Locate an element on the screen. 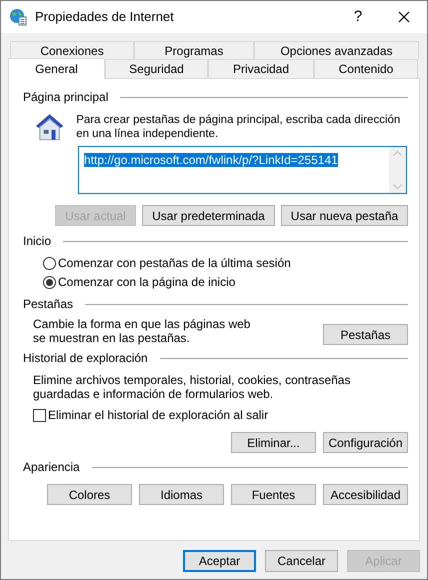  button: Usar predeterminada is located at coordinates (208, 215).